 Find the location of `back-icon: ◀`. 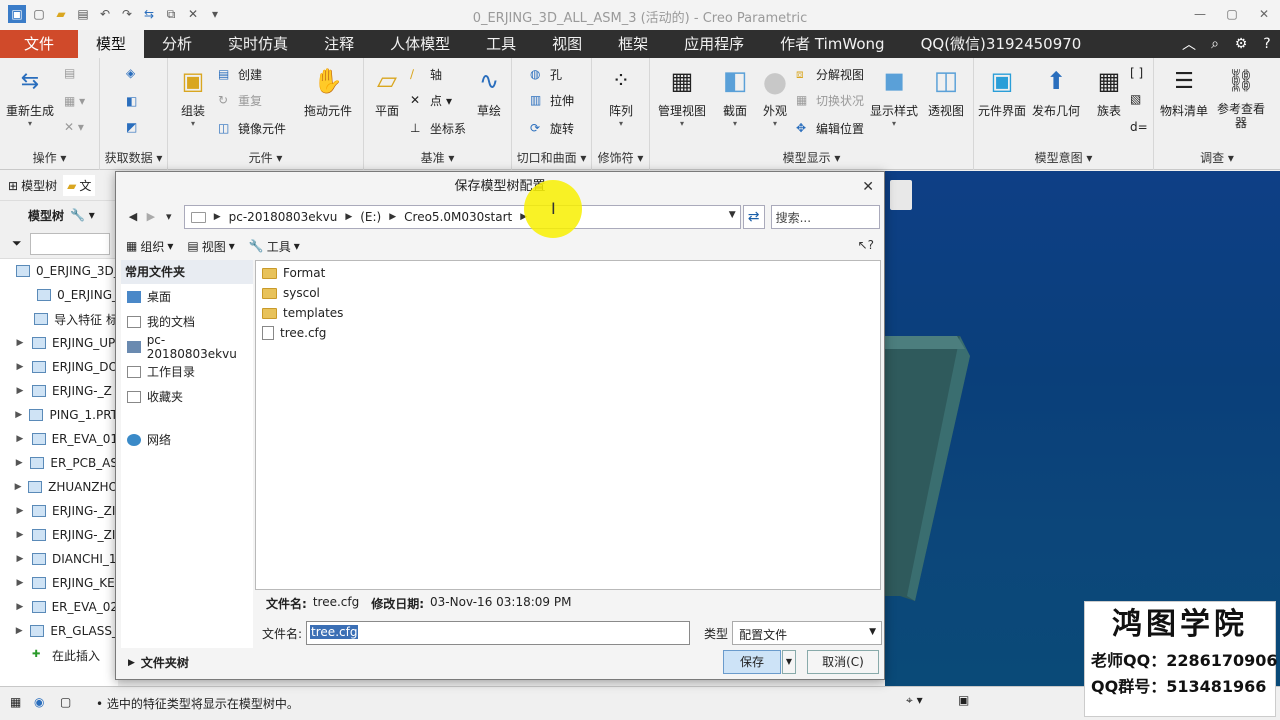

back-icon: ◀ is located at coordinates (133, 217).